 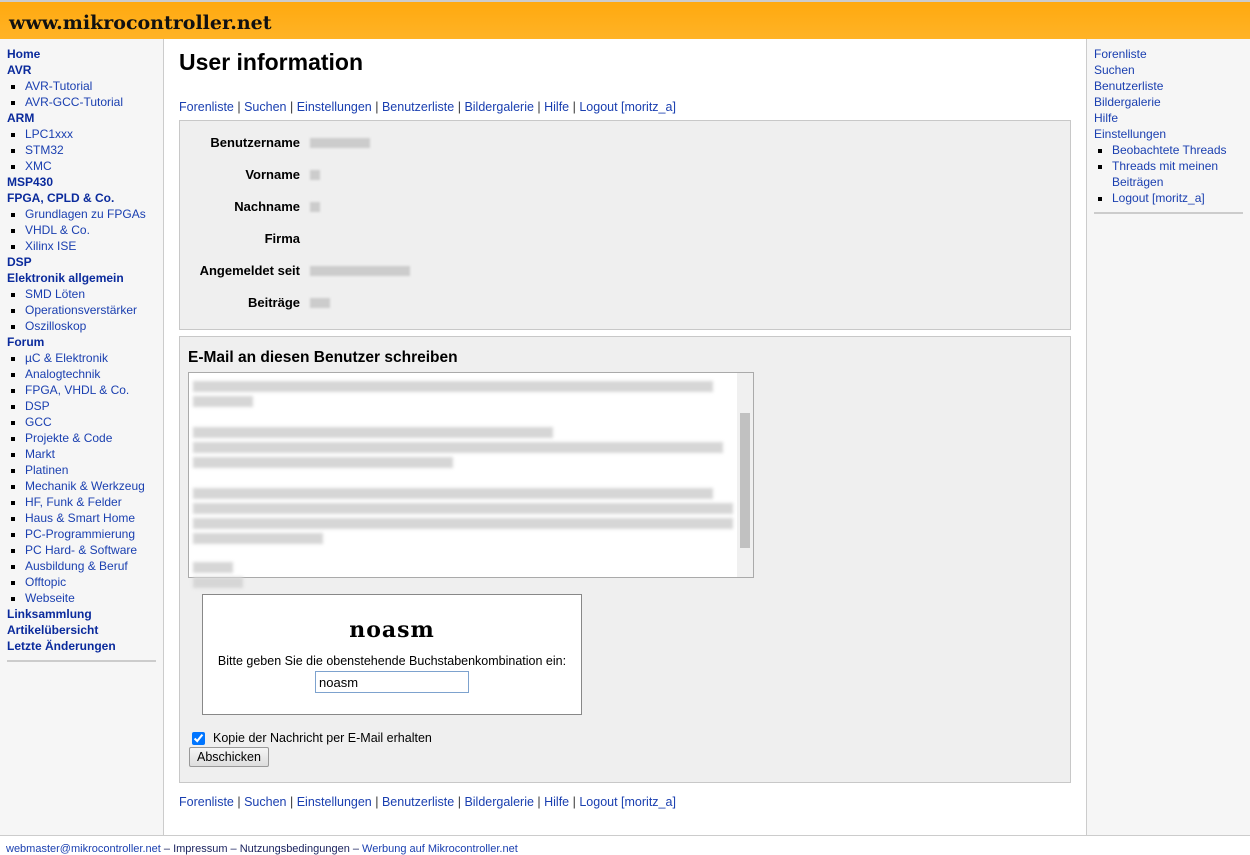 I want to click on right-nav-link: Beobachtete Threads, so click(x=1181, y=150).